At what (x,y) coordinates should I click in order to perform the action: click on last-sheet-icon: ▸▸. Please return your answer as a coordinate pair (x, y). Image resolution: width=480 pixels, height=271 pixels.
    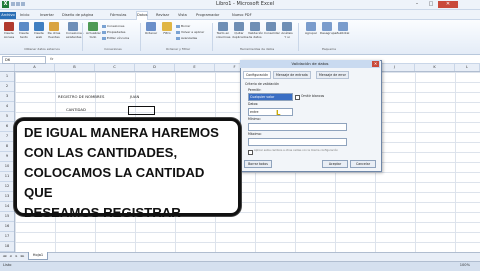
    Looking at the image, I should click on (22, 256).